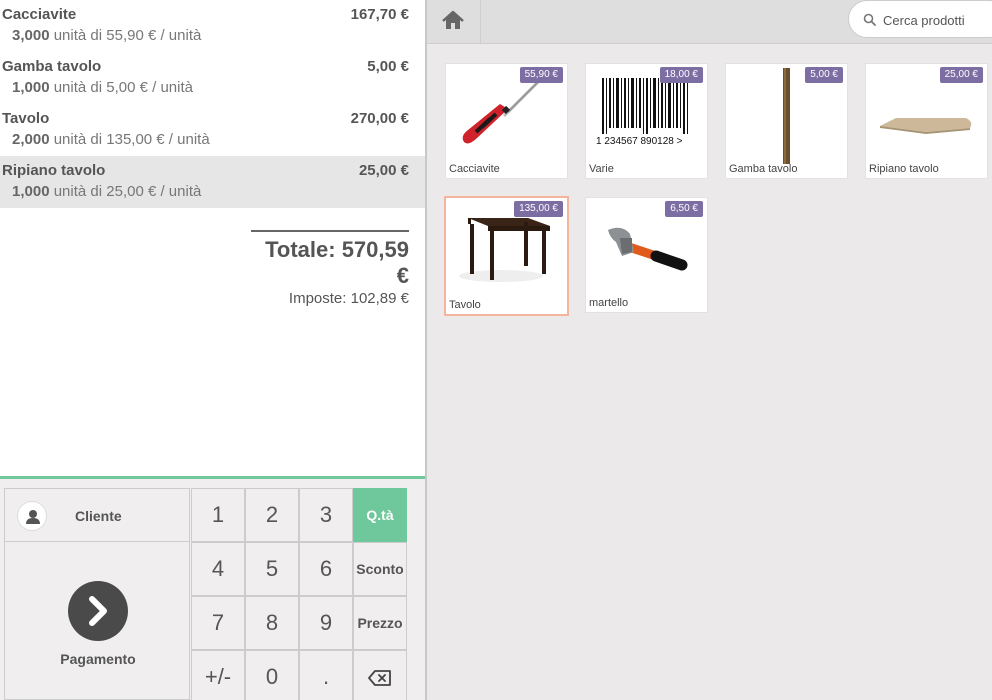 This screenshot has height=700, width=992. Describe the element at coordinates (31, 35) in the screenshot. I see `order-line-qty: 3,000` at that location.